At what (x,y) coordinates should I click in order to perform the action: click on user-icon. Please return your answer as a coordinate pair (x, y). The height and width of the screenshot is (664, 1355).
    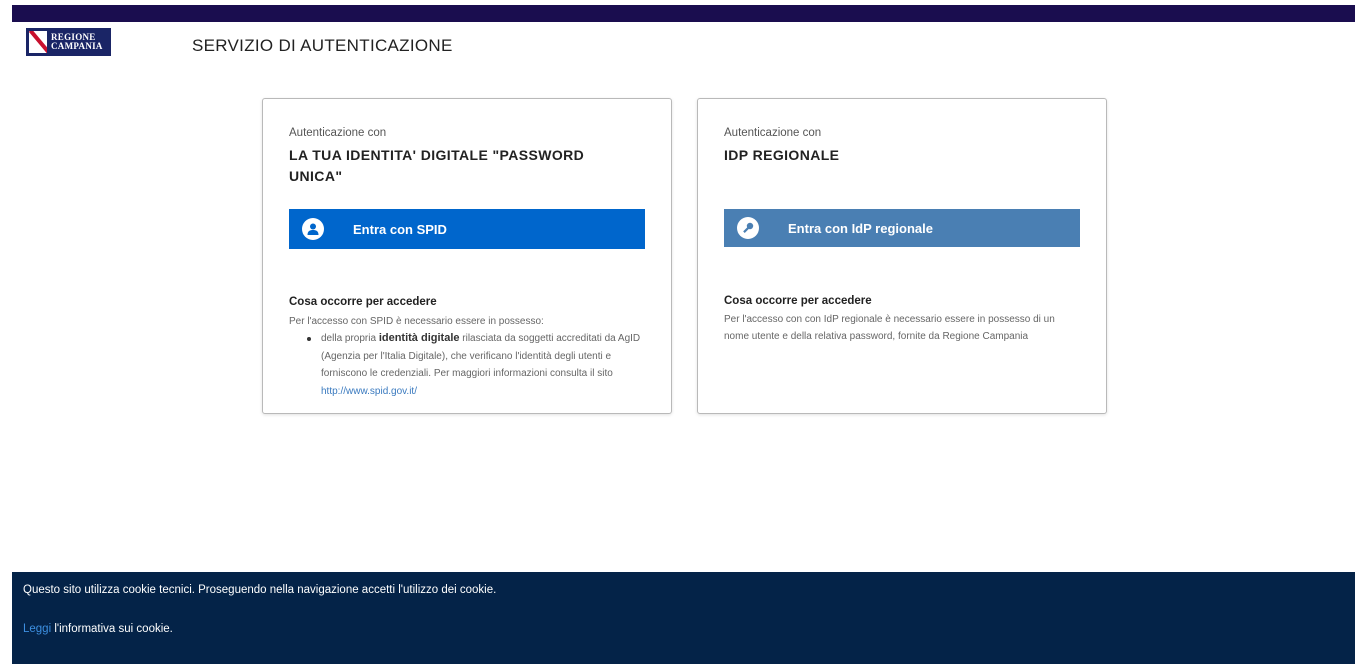
    Looking at the image, I should click on (313, 229).